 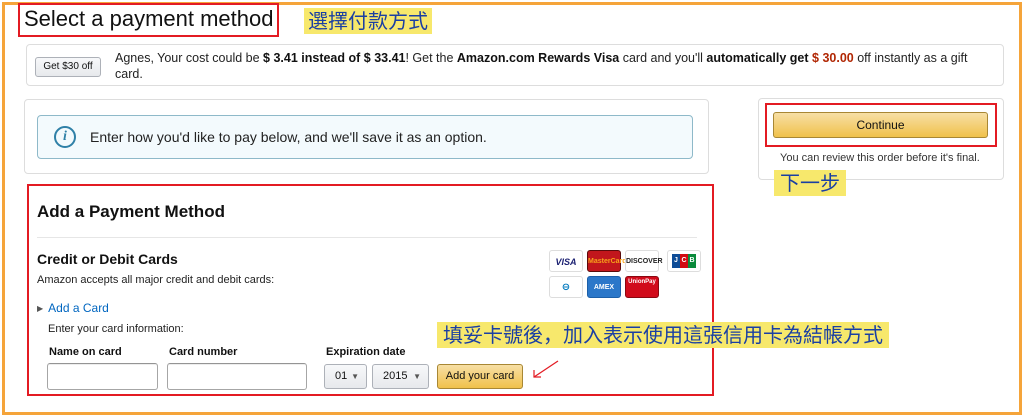 What do you see at coordinates (367, 237) in the screenshot?
I see `divider` at bounding box center [367, 237].